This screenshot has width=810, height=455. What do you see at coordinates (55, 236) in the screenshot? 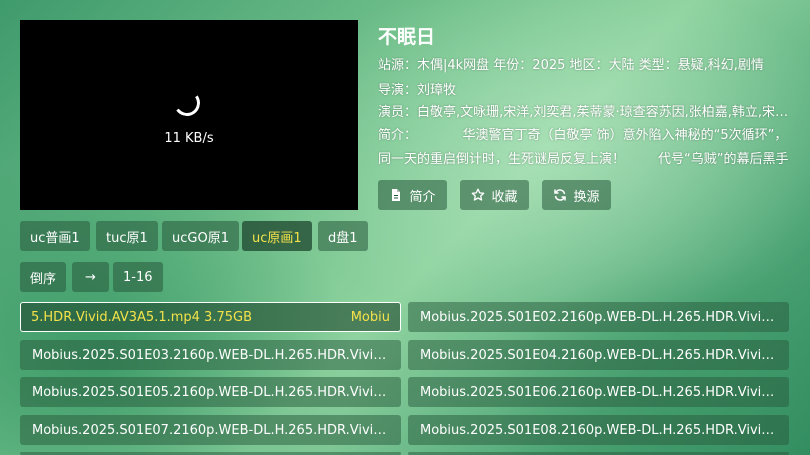
I see `source-chip: uc普画1` at bounding box center [55, 236].